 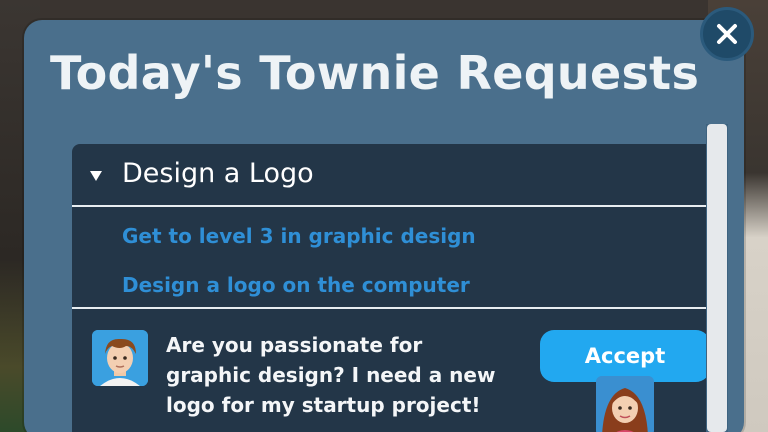 What do you see at coordinates (218, 173) in the screenshot?
I see `request-title: Design a Logo` at bounding box center [218, 173].